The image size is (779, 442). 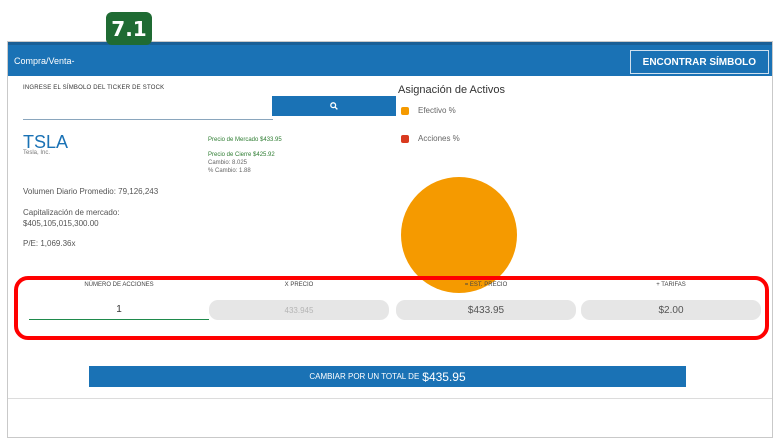 I want to click on price-field: 433.945, so click(x=299, y=310).